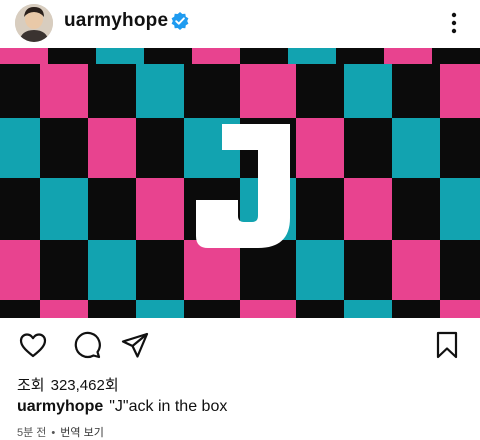  I want to click on caption: uarmyhope "J"ack in the box, so click(122, 407).